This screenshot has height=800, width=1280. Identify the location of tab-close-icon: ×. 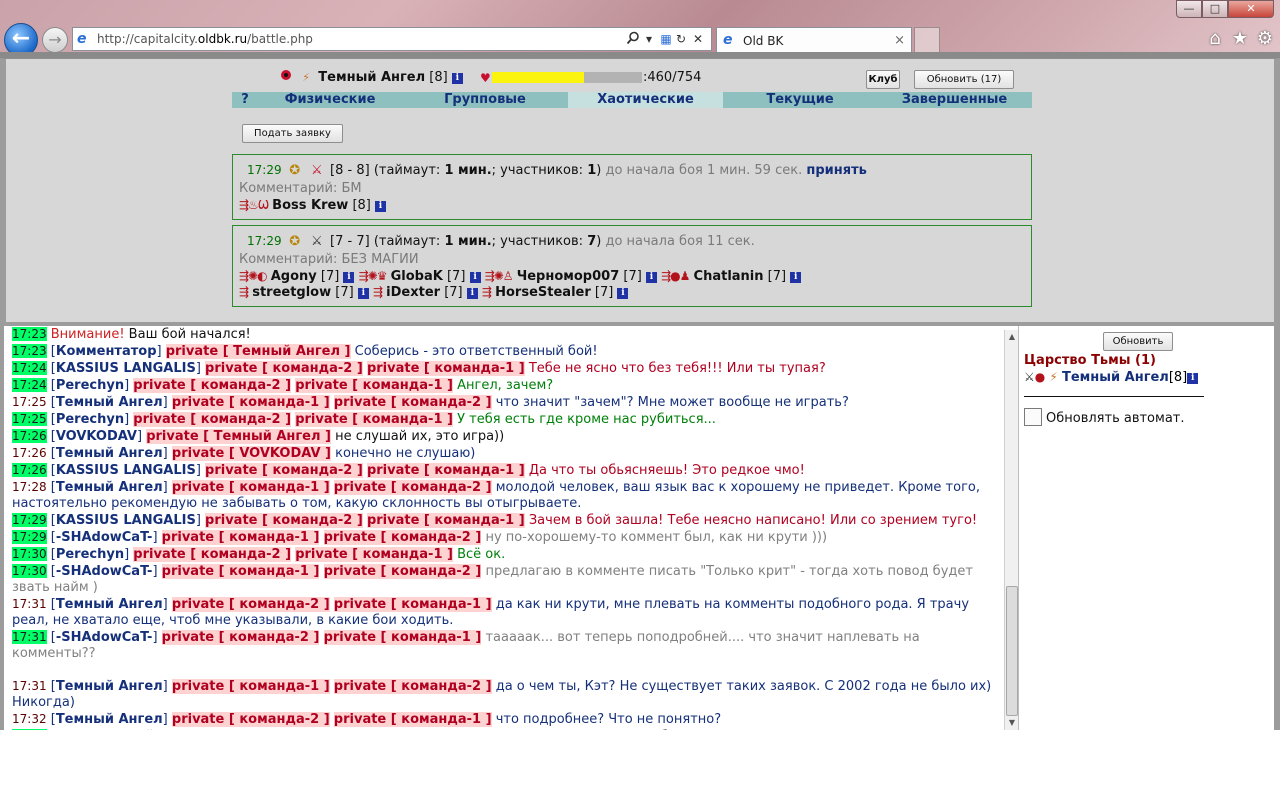
(899, 41).